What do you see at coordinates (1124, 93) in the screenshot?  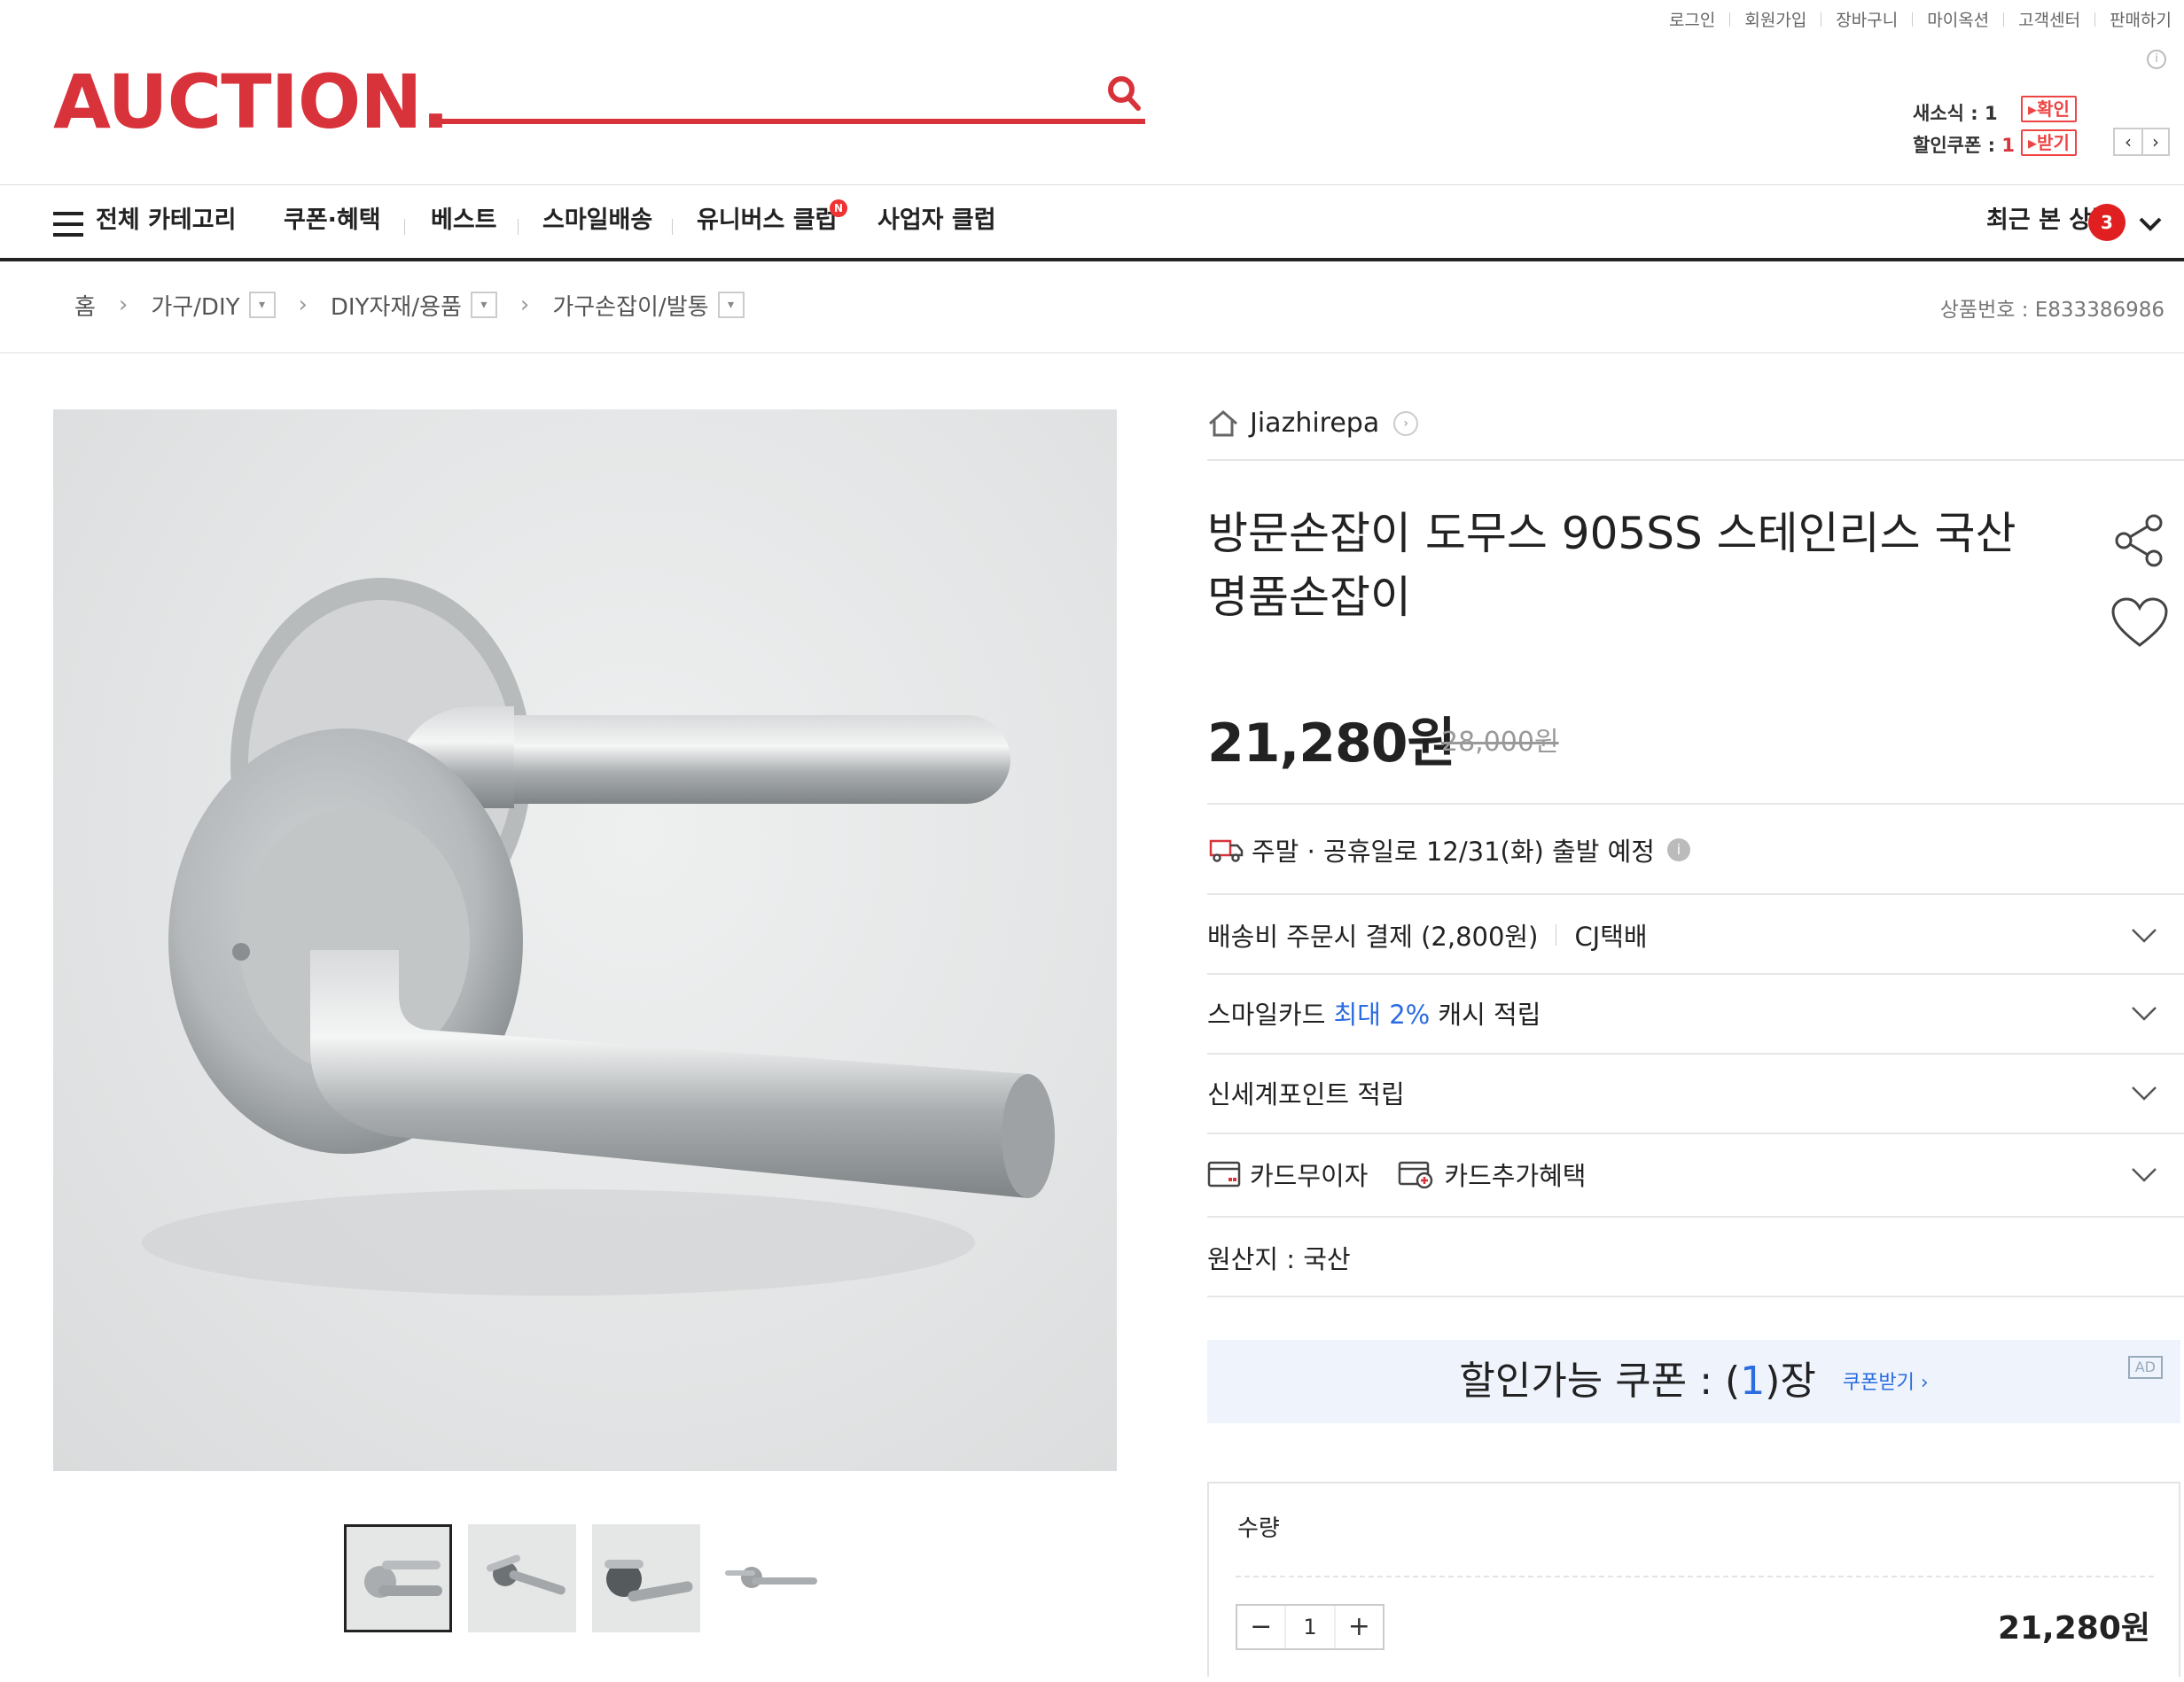 I see `search-icon` at bounding box center [1124, 93].